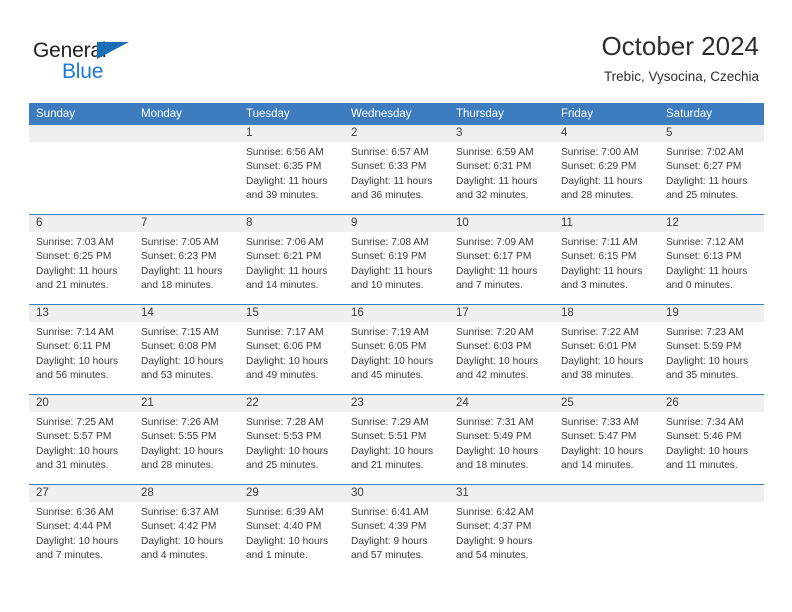 The height and width of the screenshot is (612, 792). I want to click on sunset-text: Sunset: 4:44 PM, so click(74, 527).